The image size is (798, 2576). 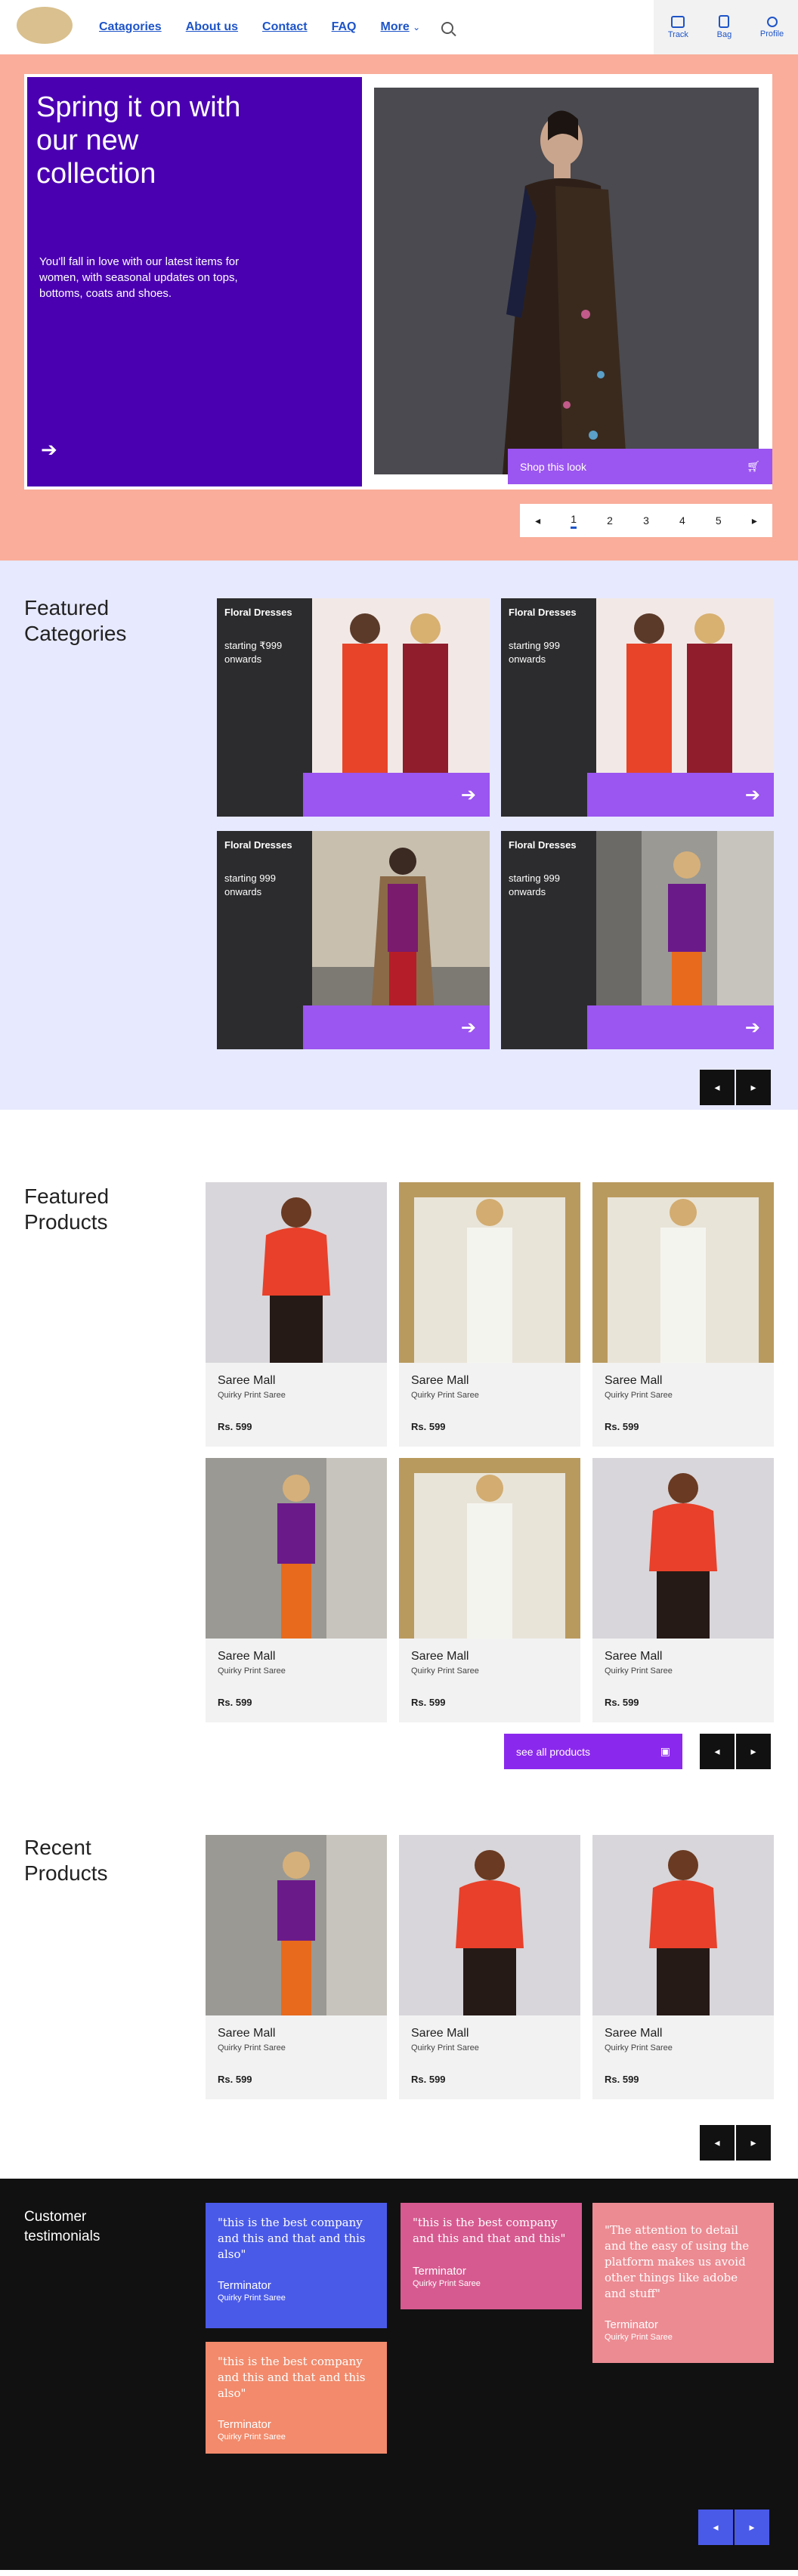 What do you see at coordinates (724, 27) in the screenshot?
I see `bag-button: Bag` at bounding box center [724, 27].